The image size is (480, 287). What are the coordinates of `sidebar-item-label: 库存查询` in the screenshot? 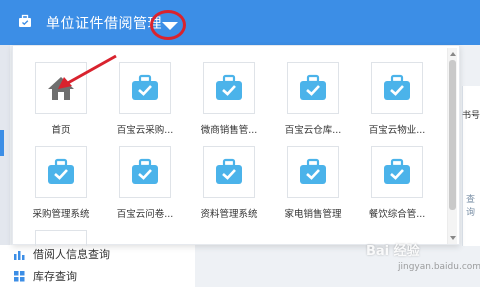 It's located at (55, 276).